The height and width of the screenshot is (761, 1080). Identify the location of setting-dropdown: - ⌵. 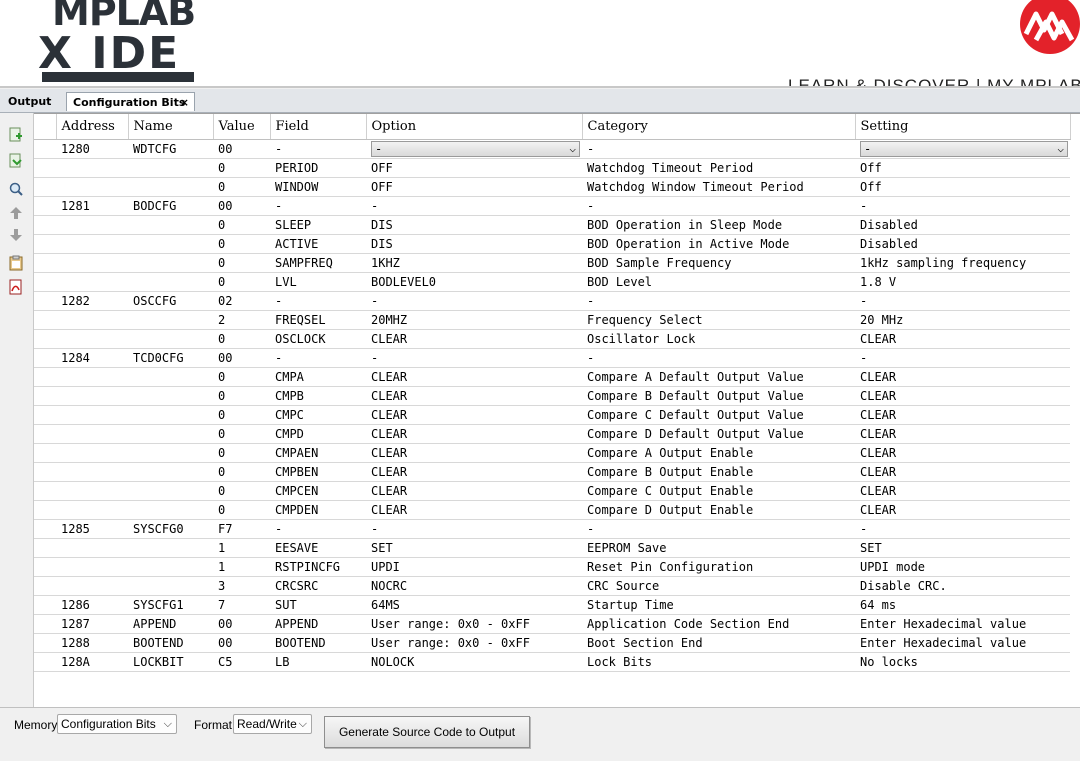
(964, 149).